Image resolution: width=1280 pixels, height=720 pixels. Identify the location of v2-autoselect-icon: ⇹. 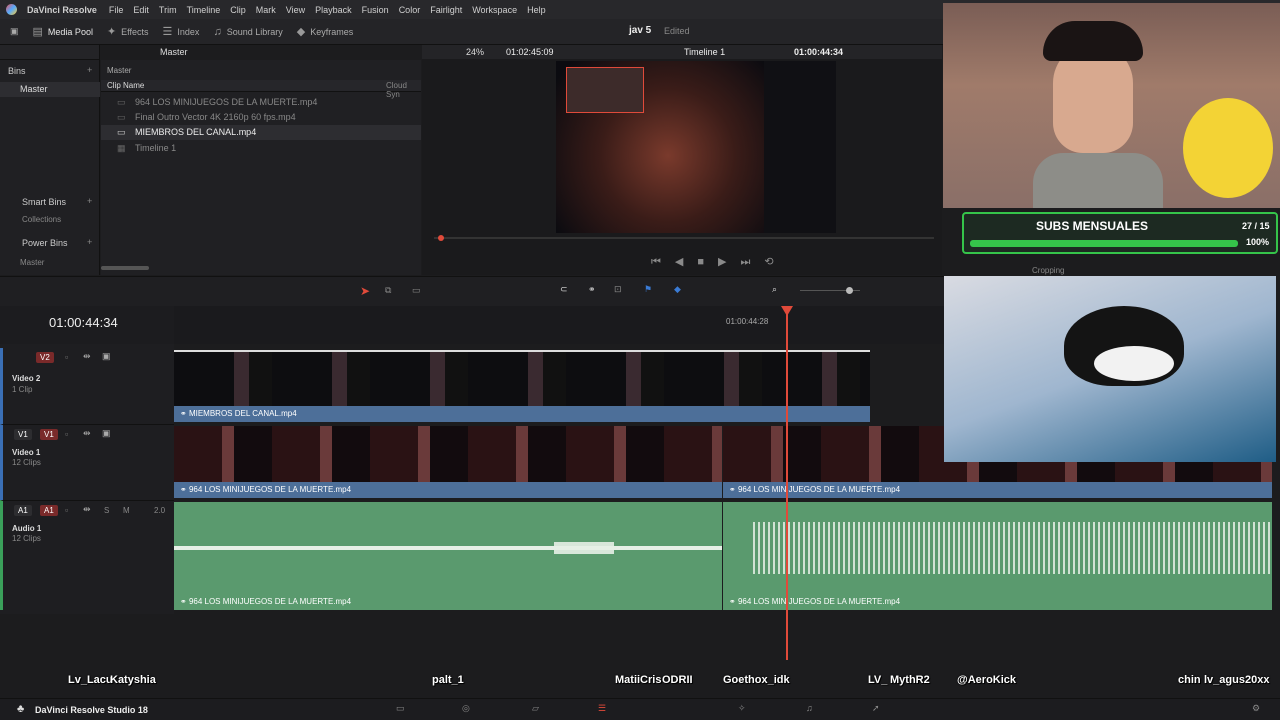
(87, 356).